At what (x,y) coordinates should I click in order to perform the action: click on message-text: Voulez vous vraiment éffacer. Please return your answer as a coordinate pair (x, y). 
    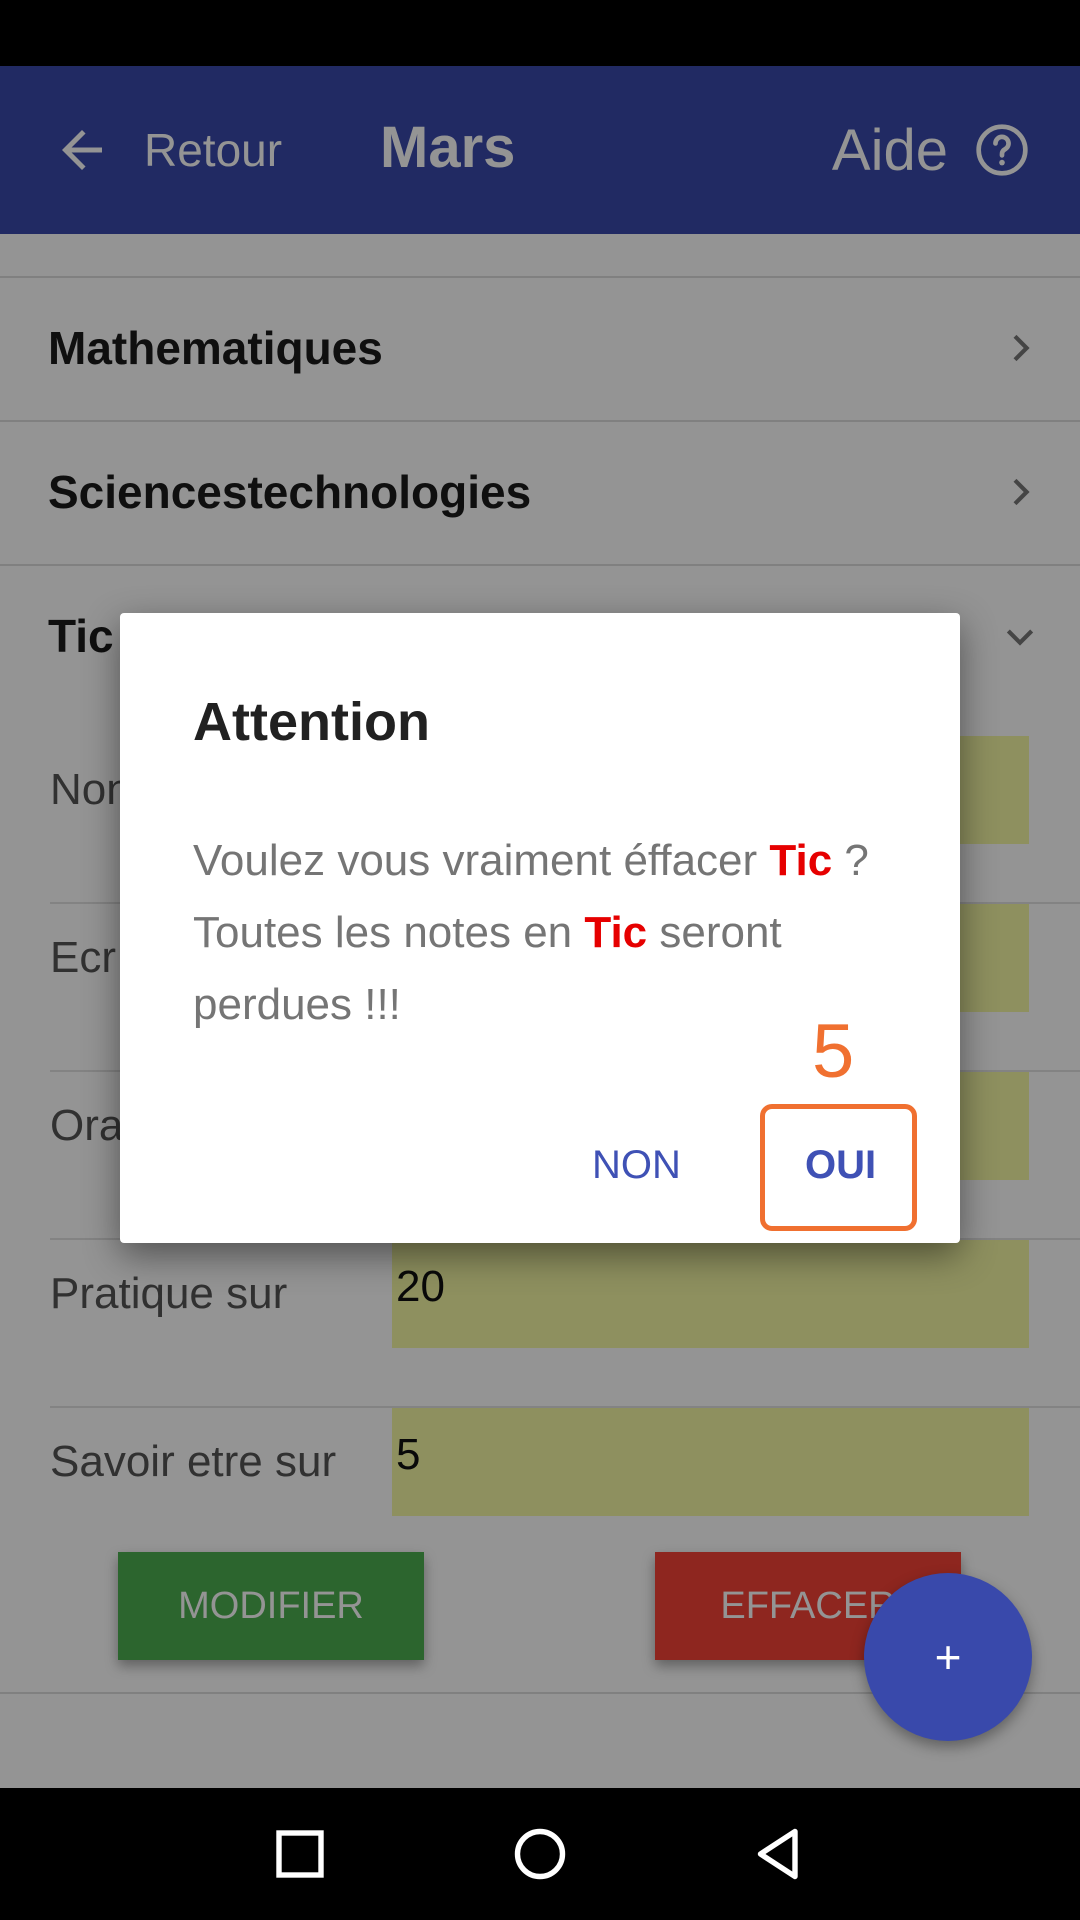
    Looking at the image, I should click on (481, 860).